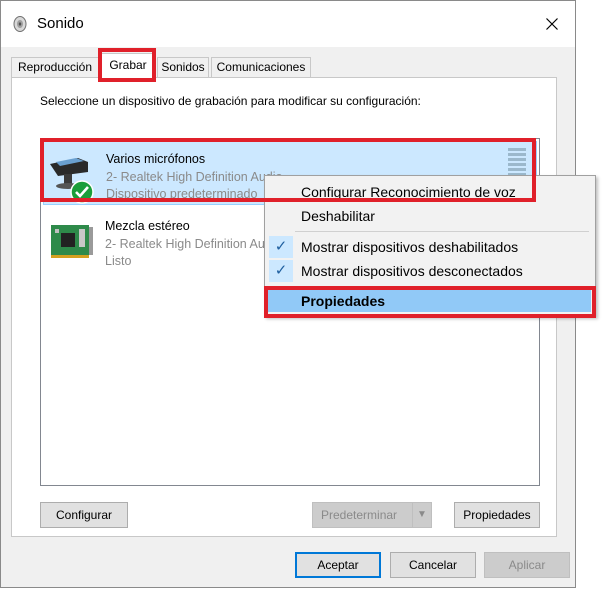 The image size is (606, 600). Describe the element at coordinates (127, 65) in the screenshot. I see `annotation-grabar-tab` at that location.